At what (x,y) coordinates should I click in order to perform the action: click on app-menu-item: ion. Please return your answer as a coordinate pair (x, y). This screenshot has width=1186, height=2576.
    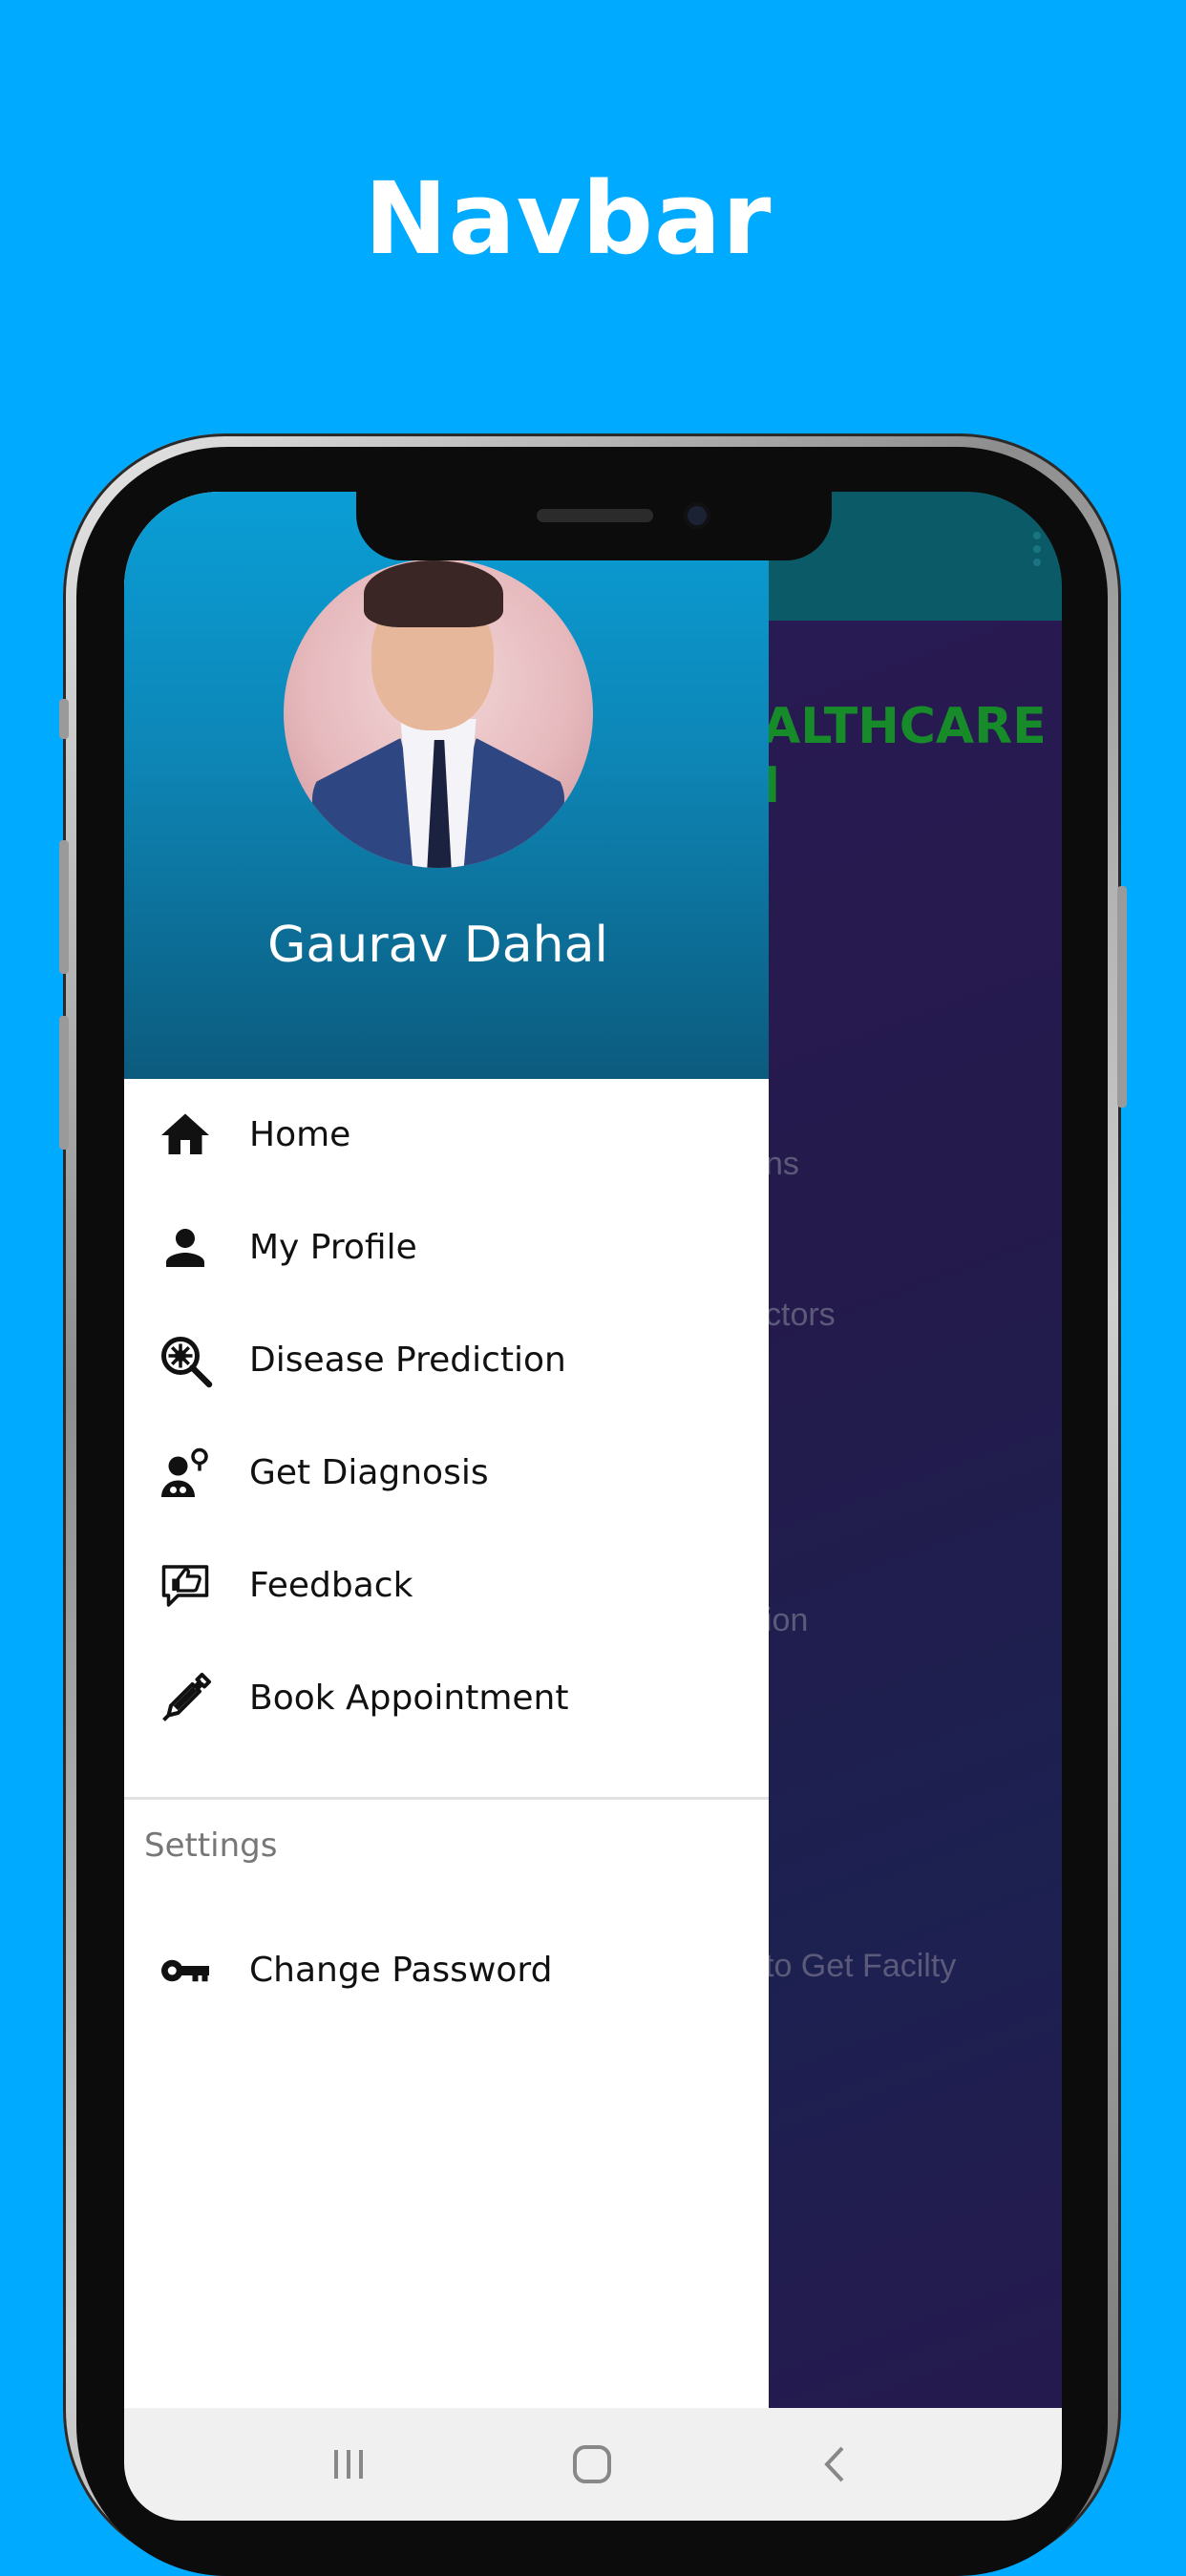
    Looking at the image, I should click on (787, 1620).